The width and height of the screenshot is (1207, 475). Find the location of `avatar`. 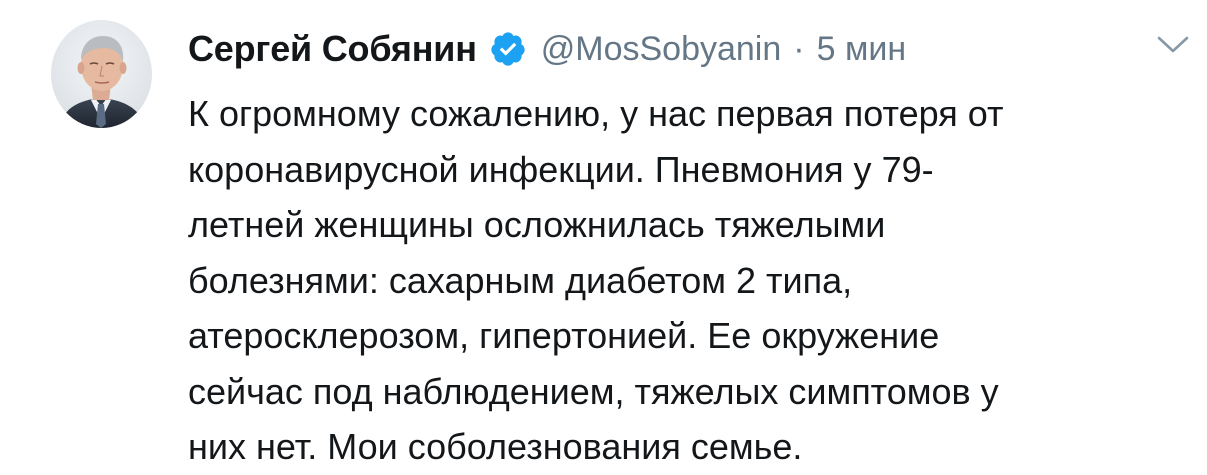

avatar is located at coordinates (101, 74).